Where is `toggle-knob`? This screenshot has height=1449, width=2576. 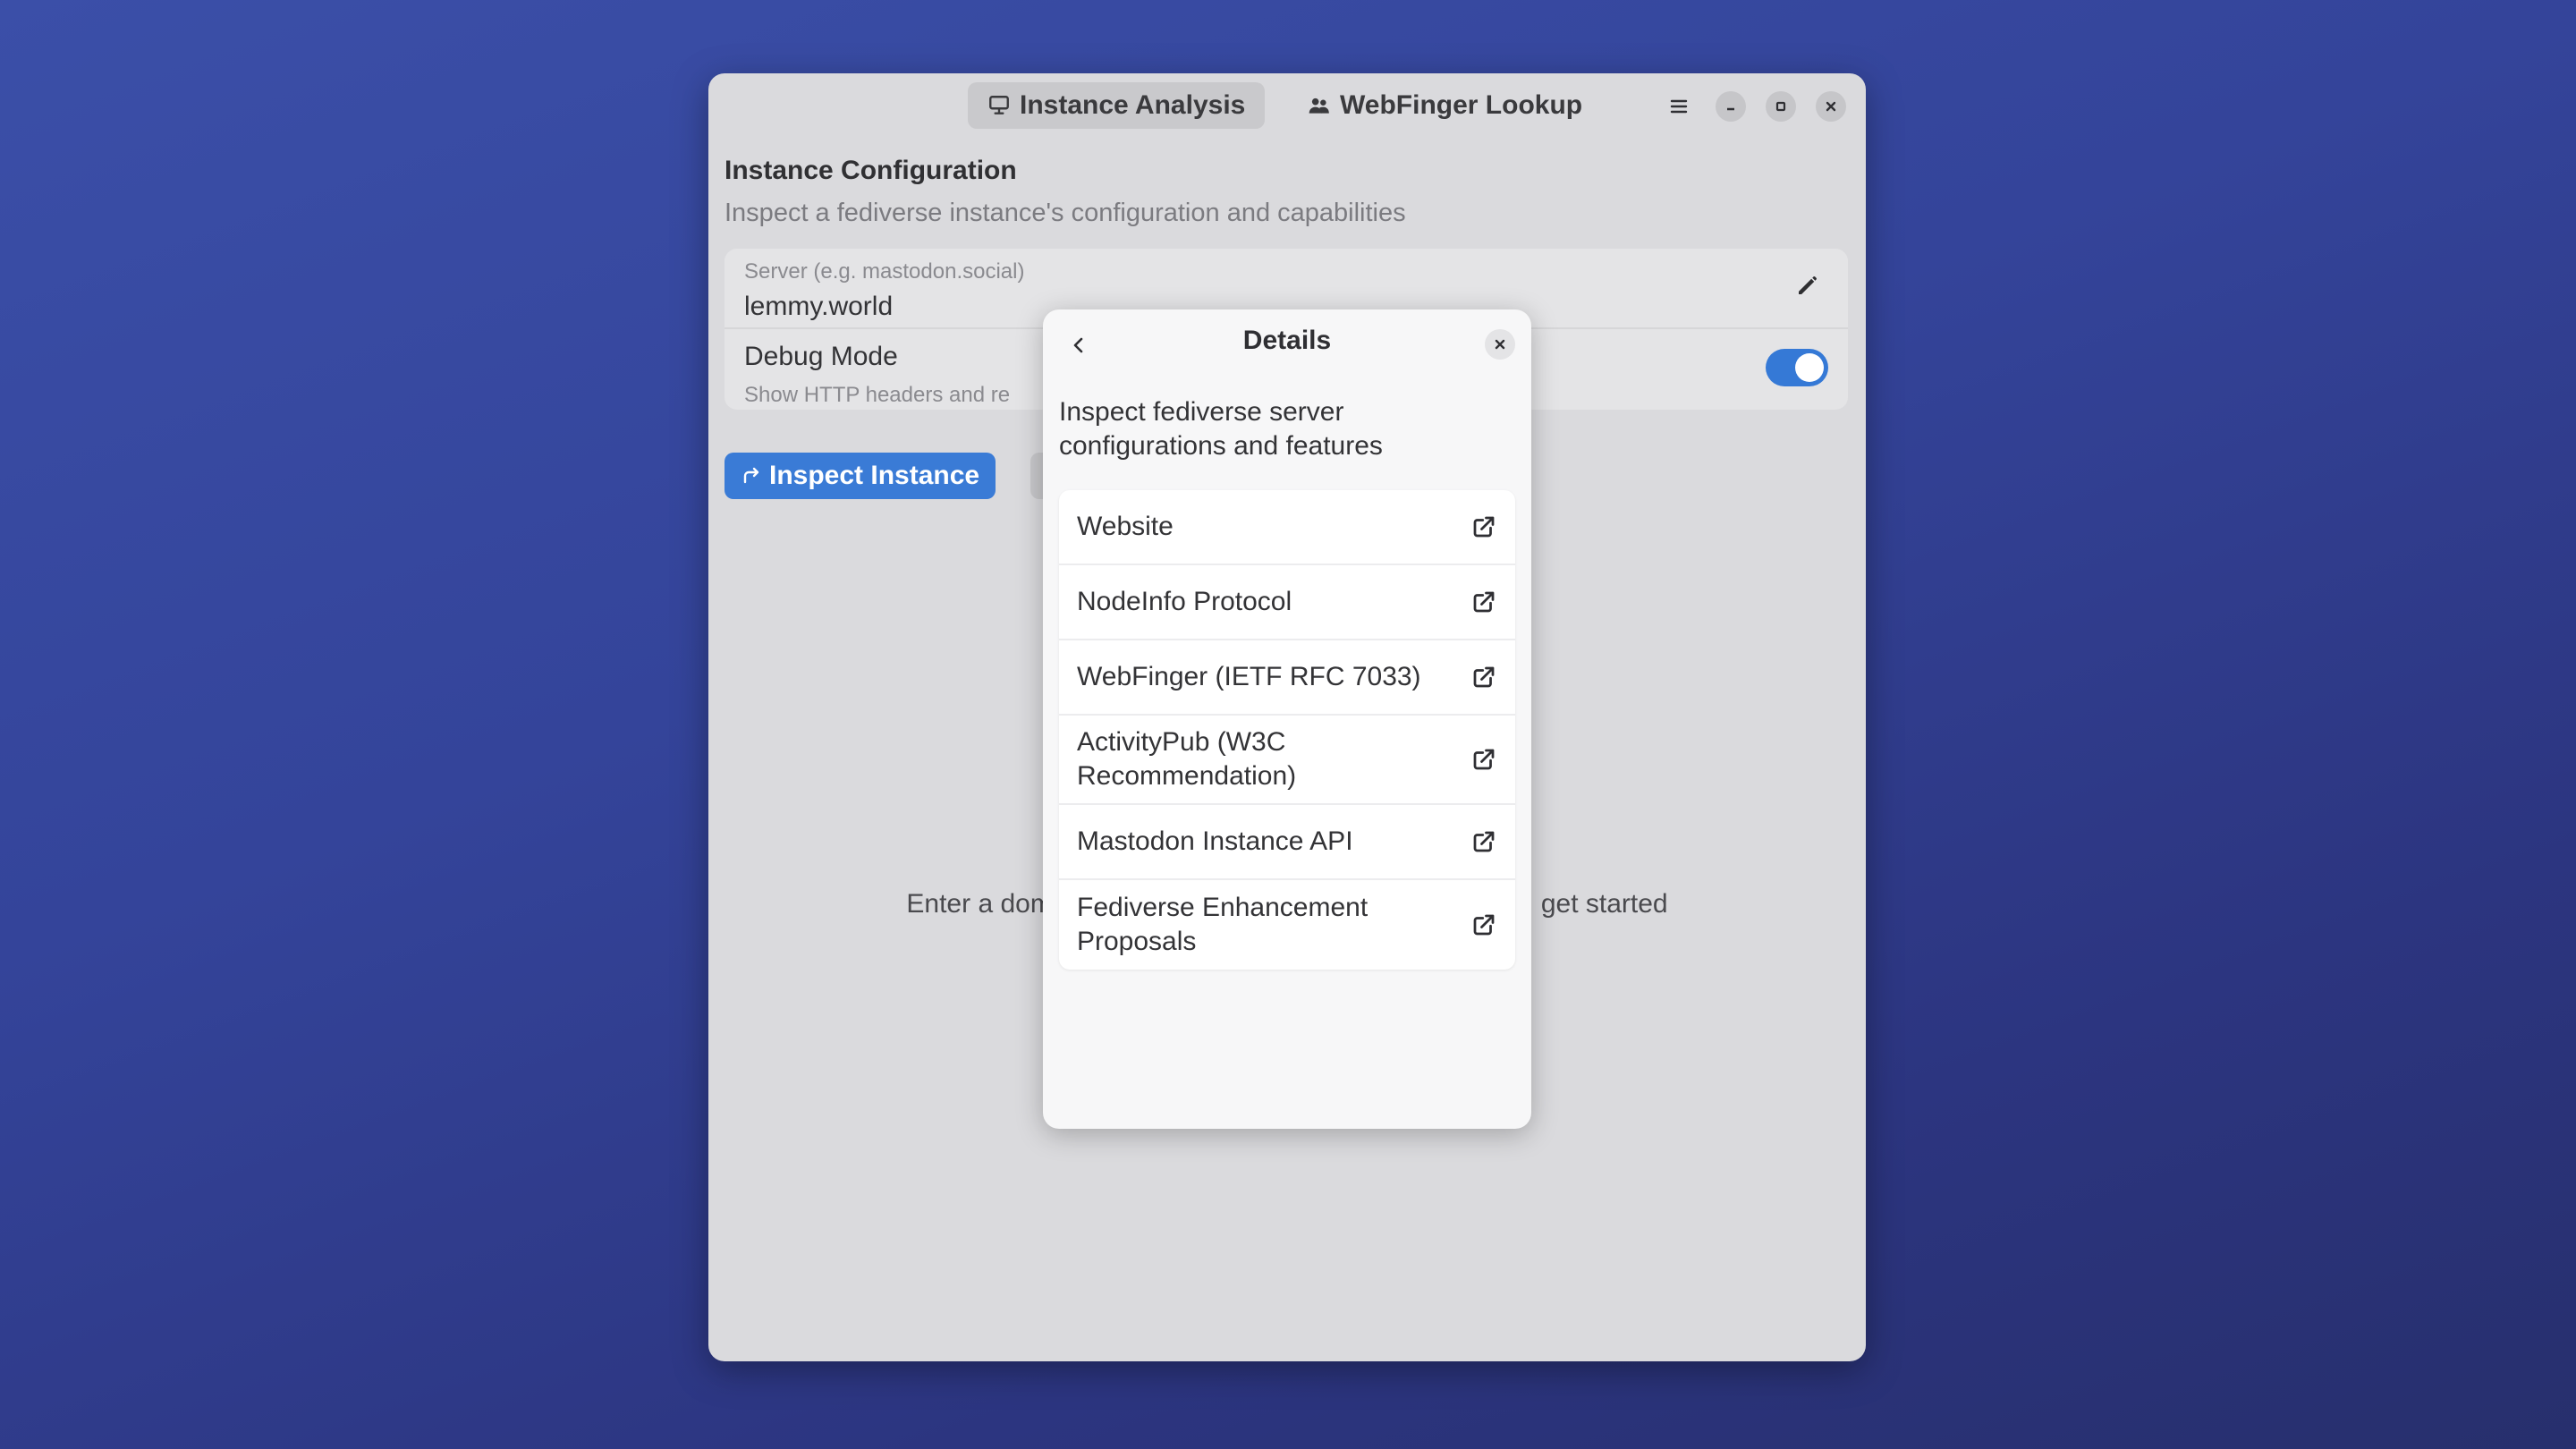 toggle-knob is located at coordinates (1809, 367).